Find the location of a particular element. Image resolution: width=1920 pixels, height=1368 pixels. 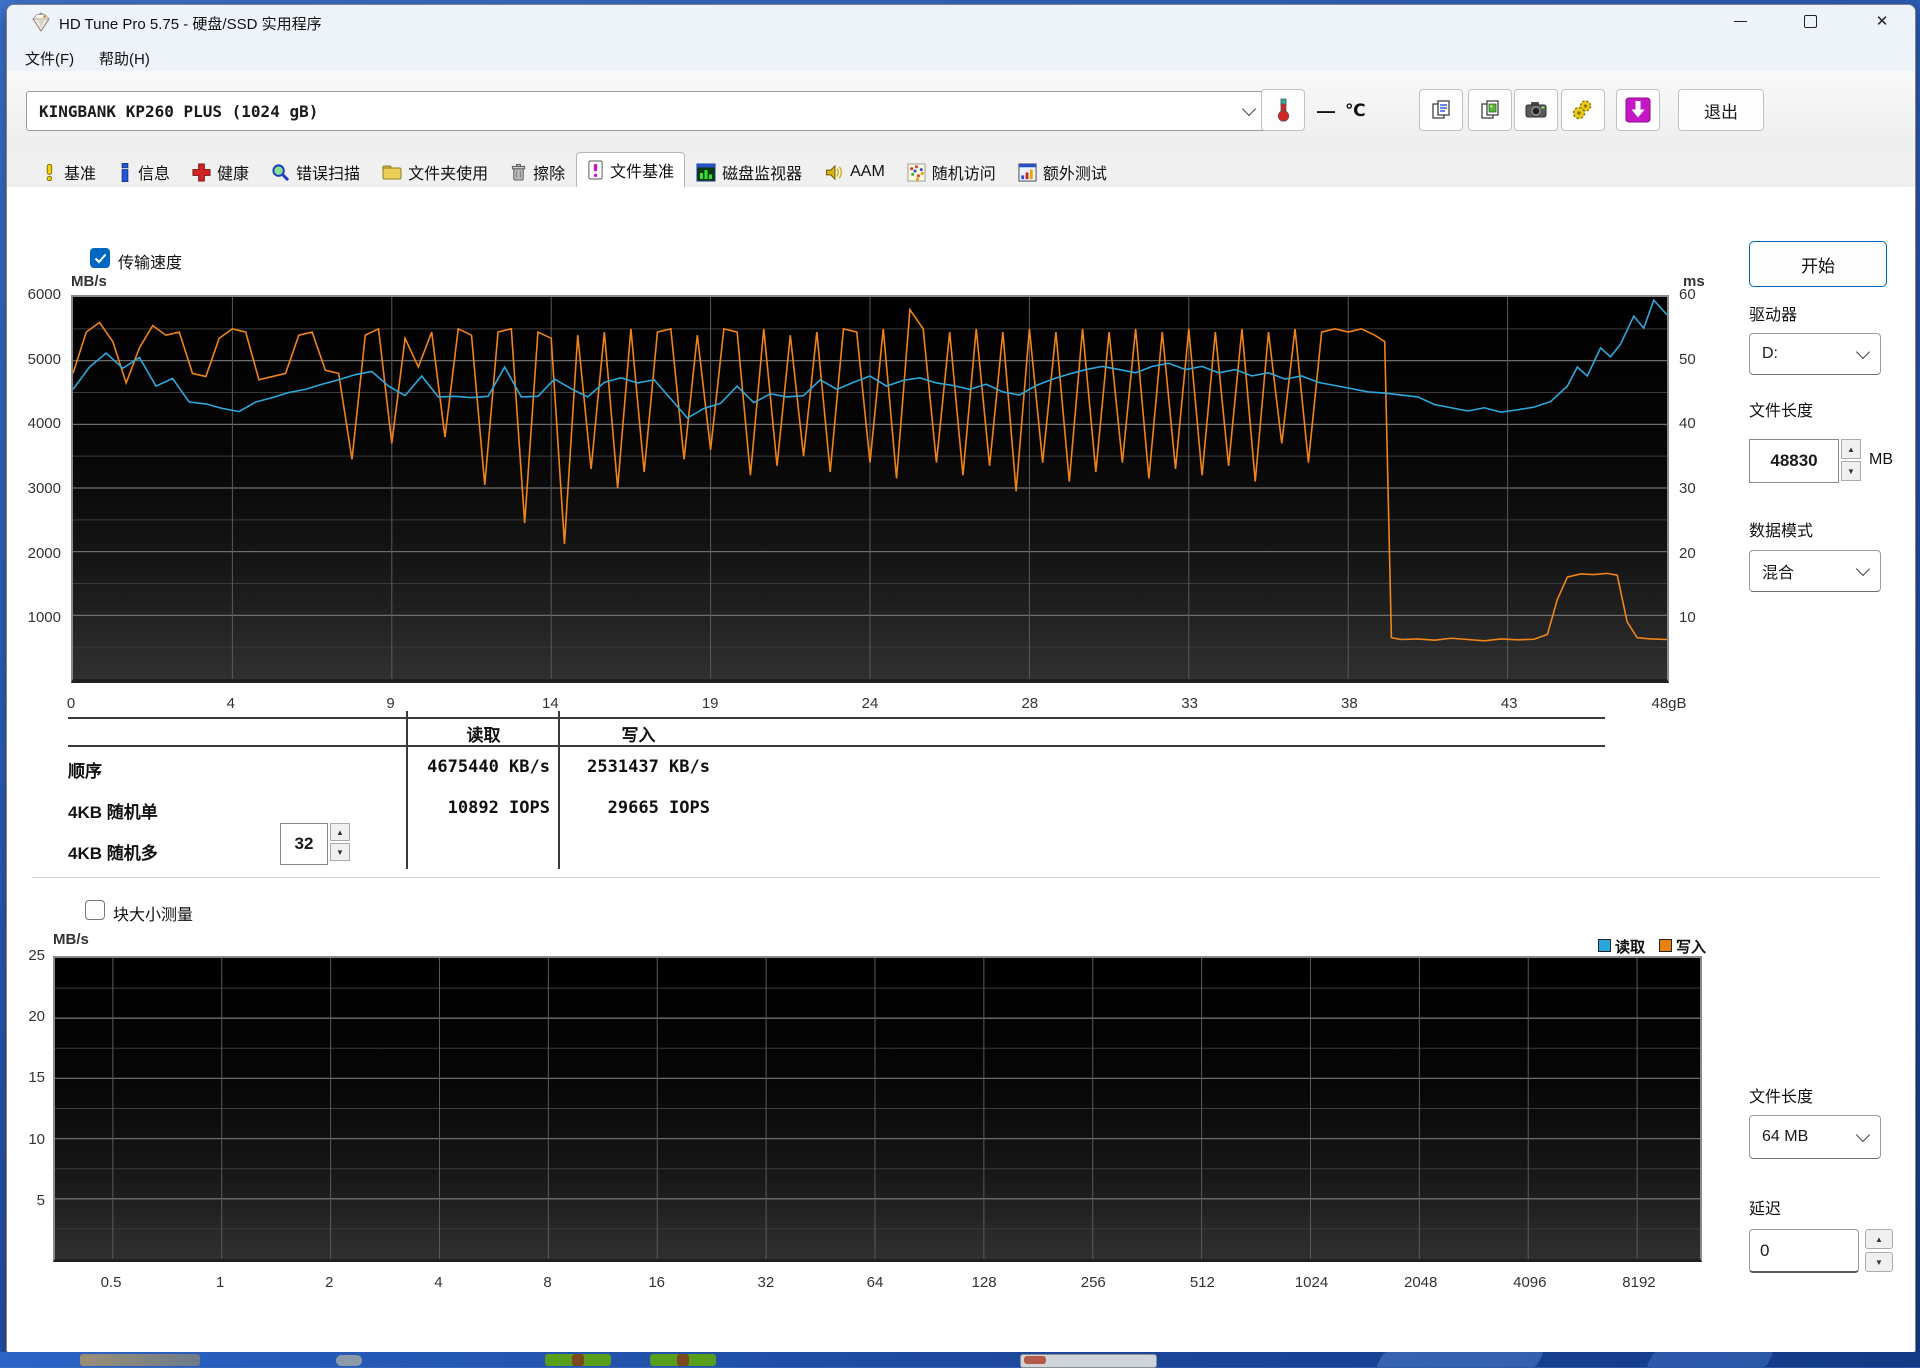

tab-file-benchmark: 文件基准 is located at coordinates (631, 169).